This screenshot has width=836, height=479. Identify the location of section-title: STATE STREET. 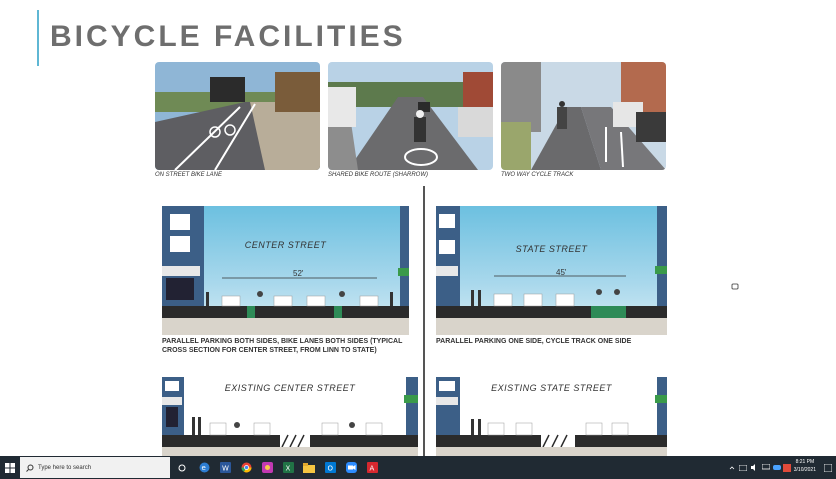
(551, 249).